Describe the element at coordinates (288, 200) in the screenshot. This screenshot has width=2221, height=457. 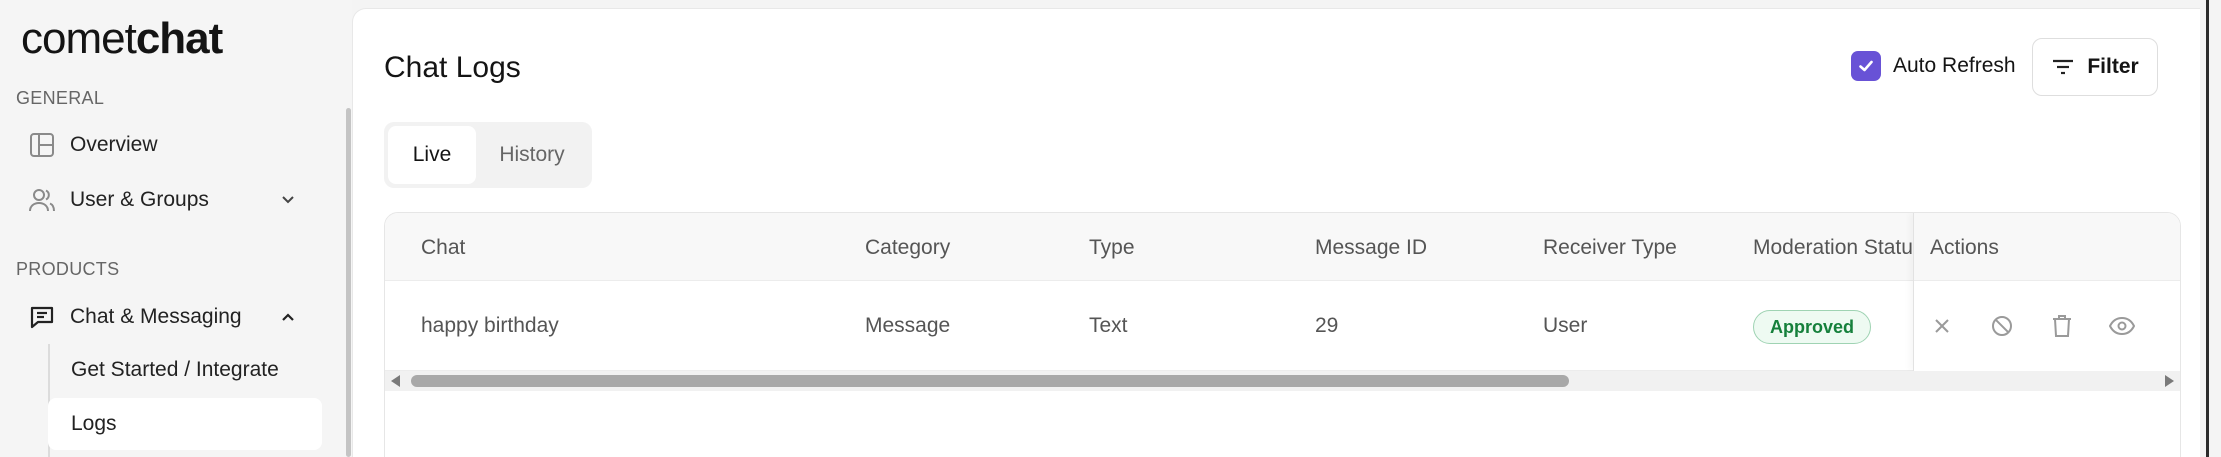
I see `chevron-down-icon` at that location.